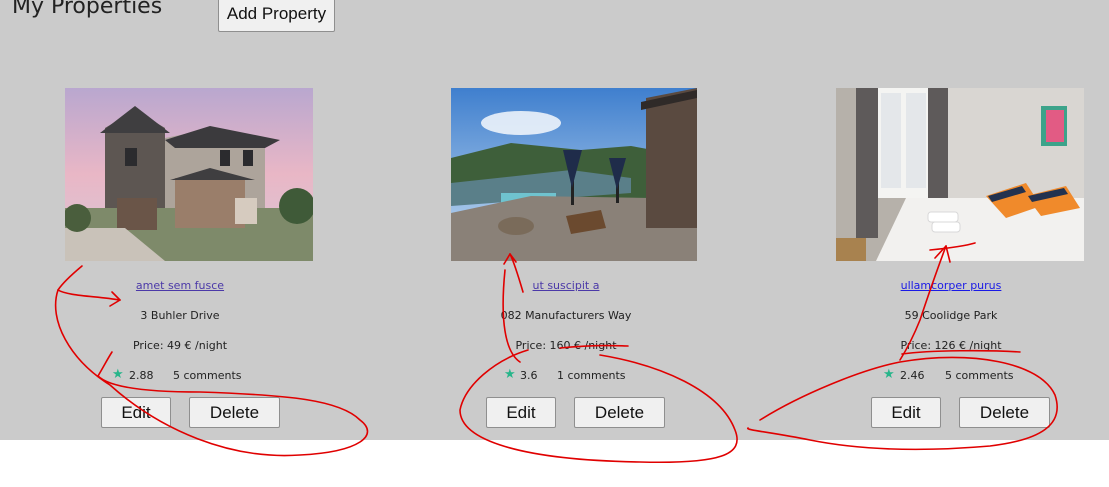 The height and width of the screenshot is (487, 1109). What do you see at coordinates (180, 315) in the screenshot?
I see `property-address: 3 Buhler Drive` at bounding box center [180, 315].